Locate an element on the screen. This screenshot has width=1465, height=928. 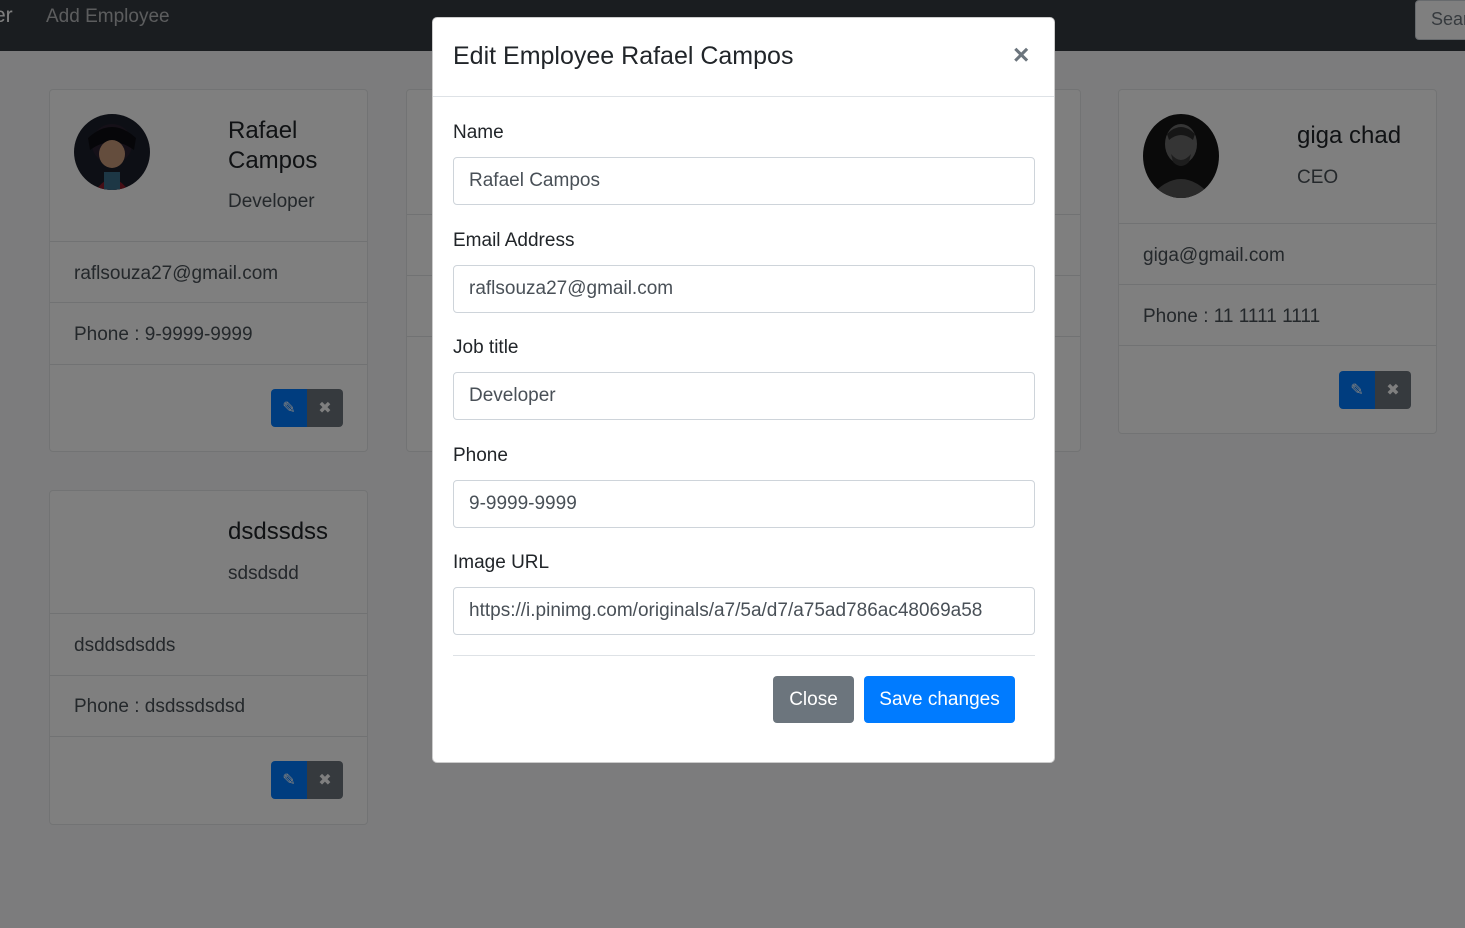
job-title-label: Job title is located at coordinates (486, 347).